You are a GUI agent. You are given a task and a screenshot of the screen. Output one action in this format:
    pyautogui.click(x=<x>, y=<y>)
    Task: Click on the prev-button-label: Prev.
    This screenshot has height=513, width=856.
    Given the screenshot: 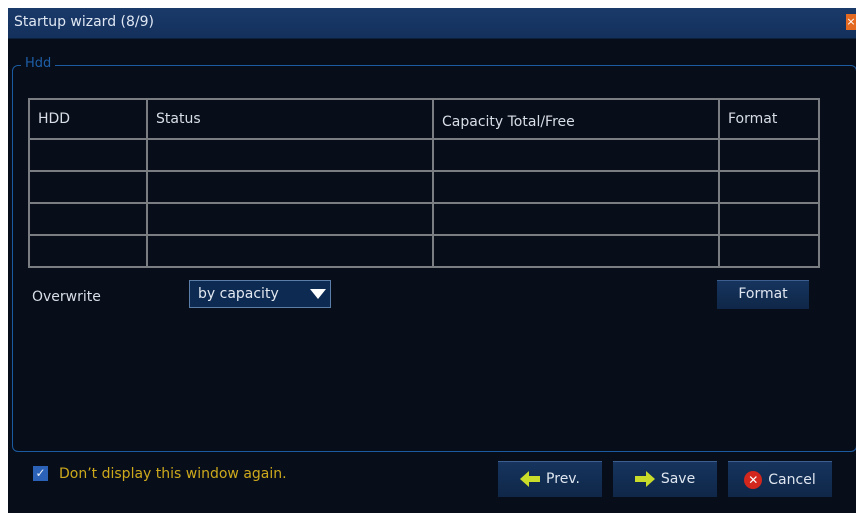 What is the action you would take?
    pyautogui.click(x=563, y=479)
    